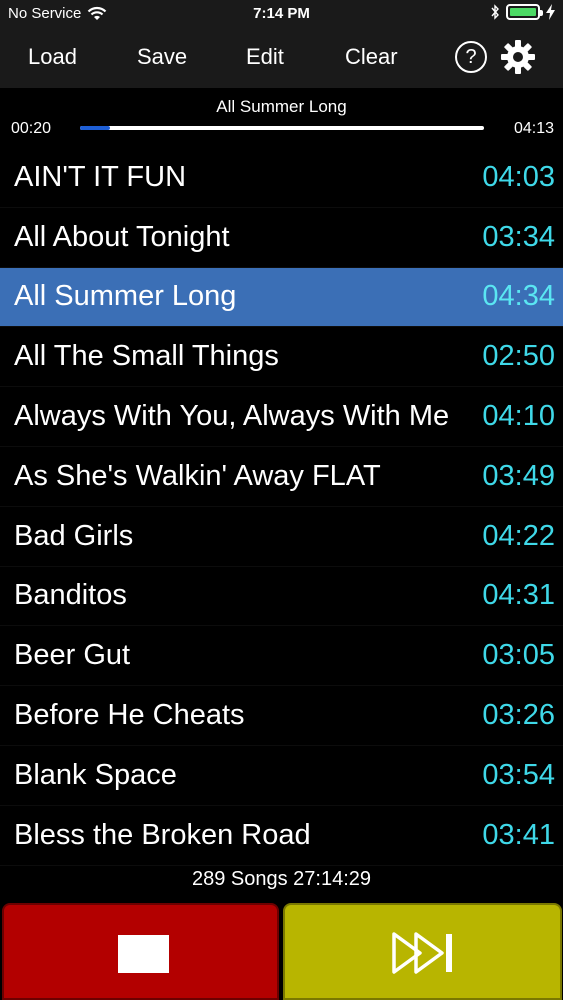 Image resolution: width=563 pixels, height=1000 pixels. I want to click on gear-icon, so click(518, 57).